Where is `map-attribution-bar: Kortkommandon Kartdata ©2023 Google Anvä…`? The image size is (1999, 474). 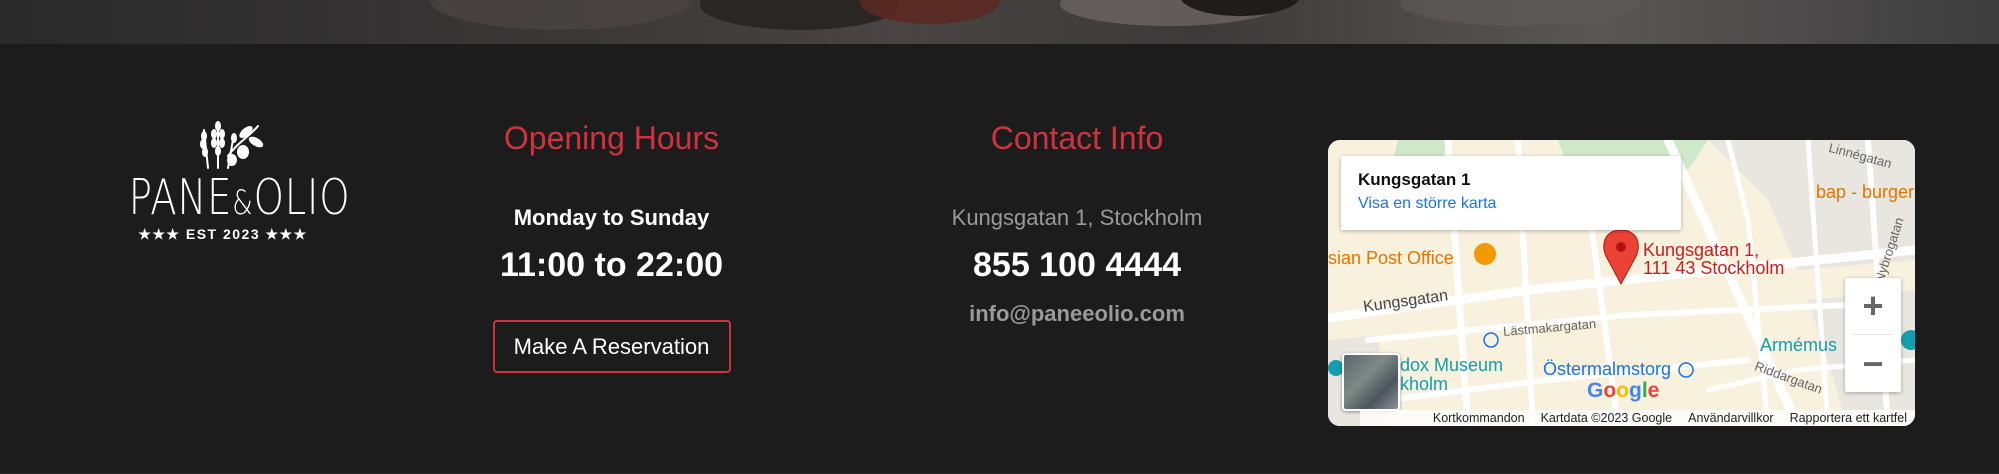 map-attribution-bar: Kortkommandon Kartdata ©2023 Google Anvä… is located at coordinates (1637, 418).